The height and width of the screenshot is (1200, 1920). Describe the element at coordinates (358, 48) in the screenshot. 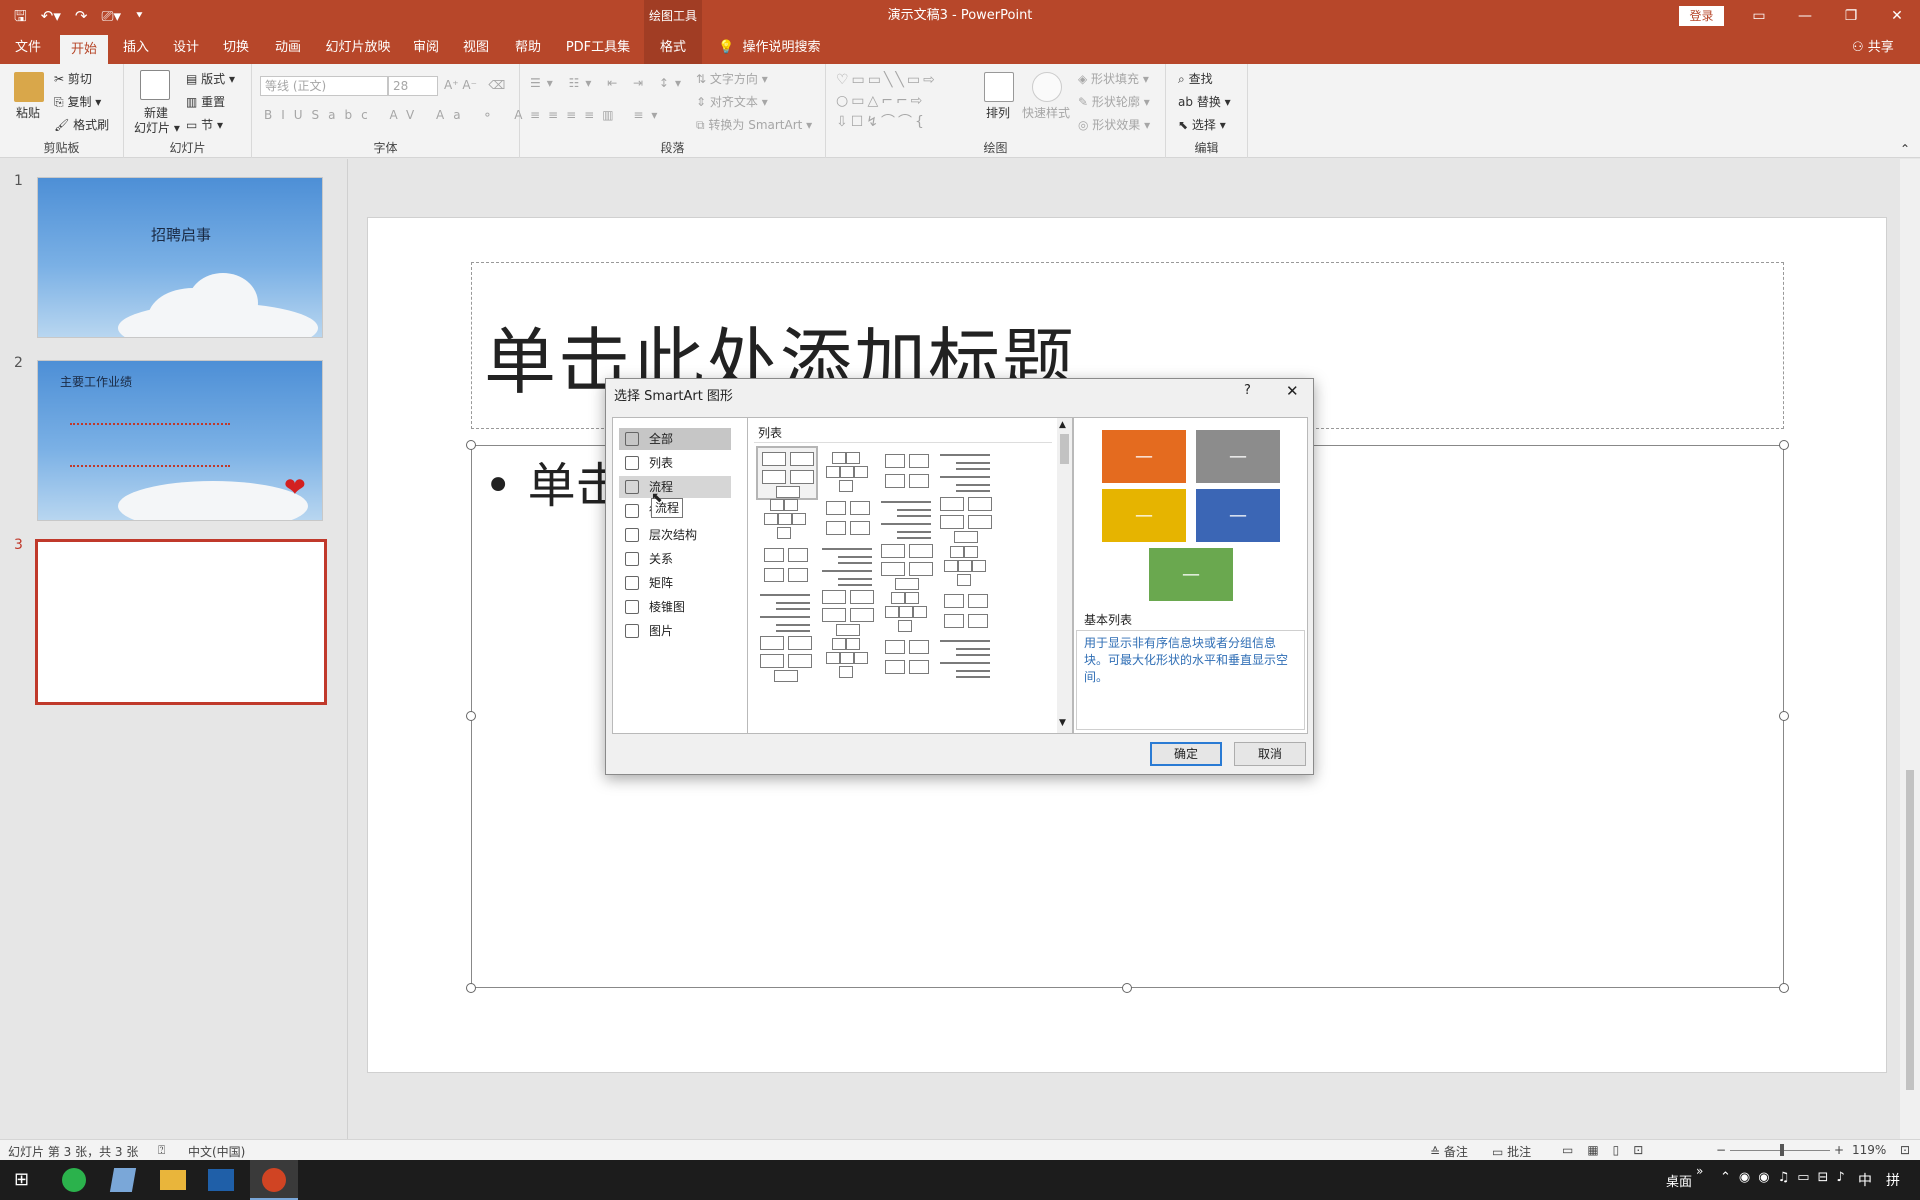

I see `tab-slideshow: 幻灯片放映` at that location.